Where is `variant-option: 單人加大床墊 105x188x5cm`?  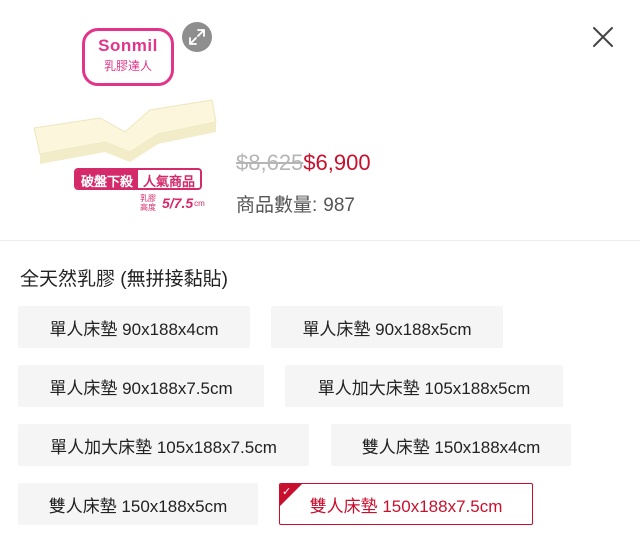
variant-option: 單人加大床墊 105x188x5cm is located at coordinates (424, 386).